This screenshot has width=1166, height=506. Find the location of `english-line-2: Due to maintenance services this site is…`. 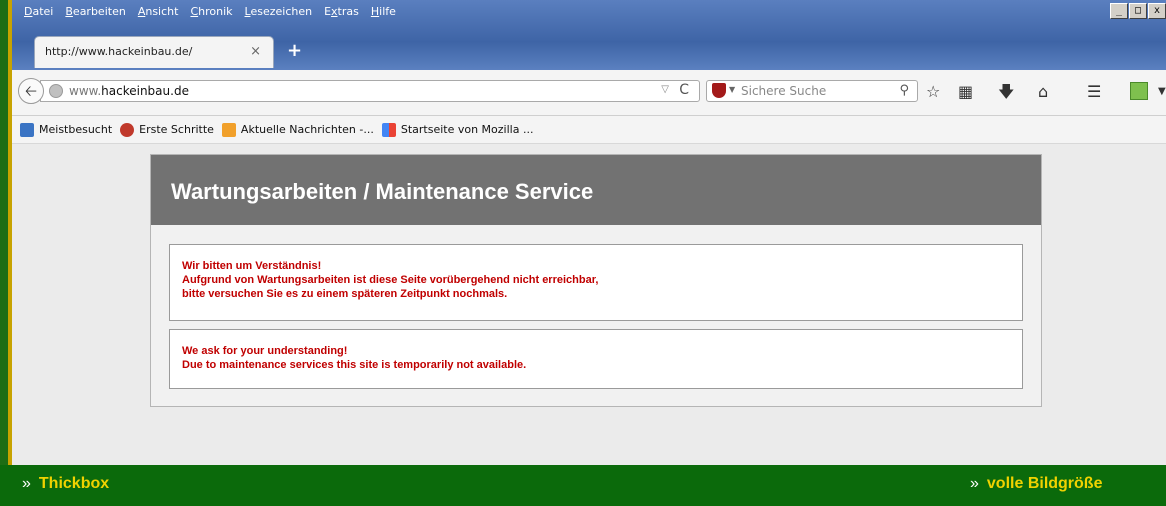

english-line-2: Due to maintenance services this site is… is located at coordinates (354, 365).